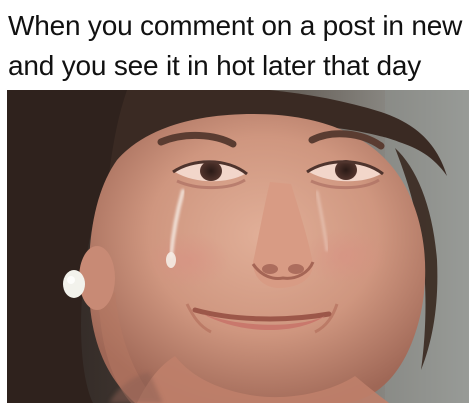 The image size is (474, 403). Describe the element at coordinates (211, 171) in the screenshot. I see `left-iris` at that location.